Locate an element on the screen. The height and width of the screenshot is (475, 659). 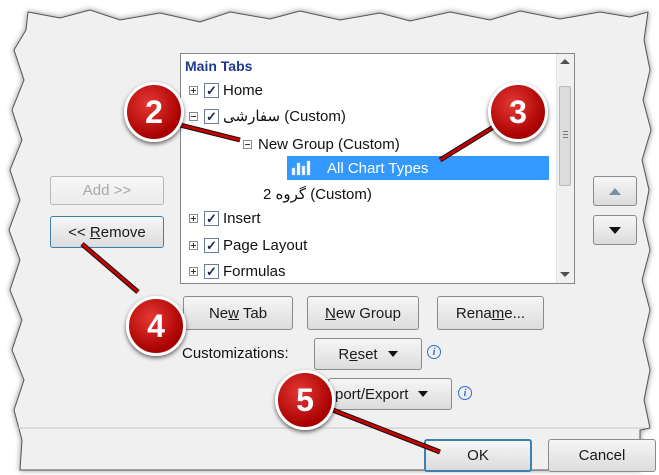
tree-item-all-chart-types: All Chart Types is located at coordinates (418, 168).